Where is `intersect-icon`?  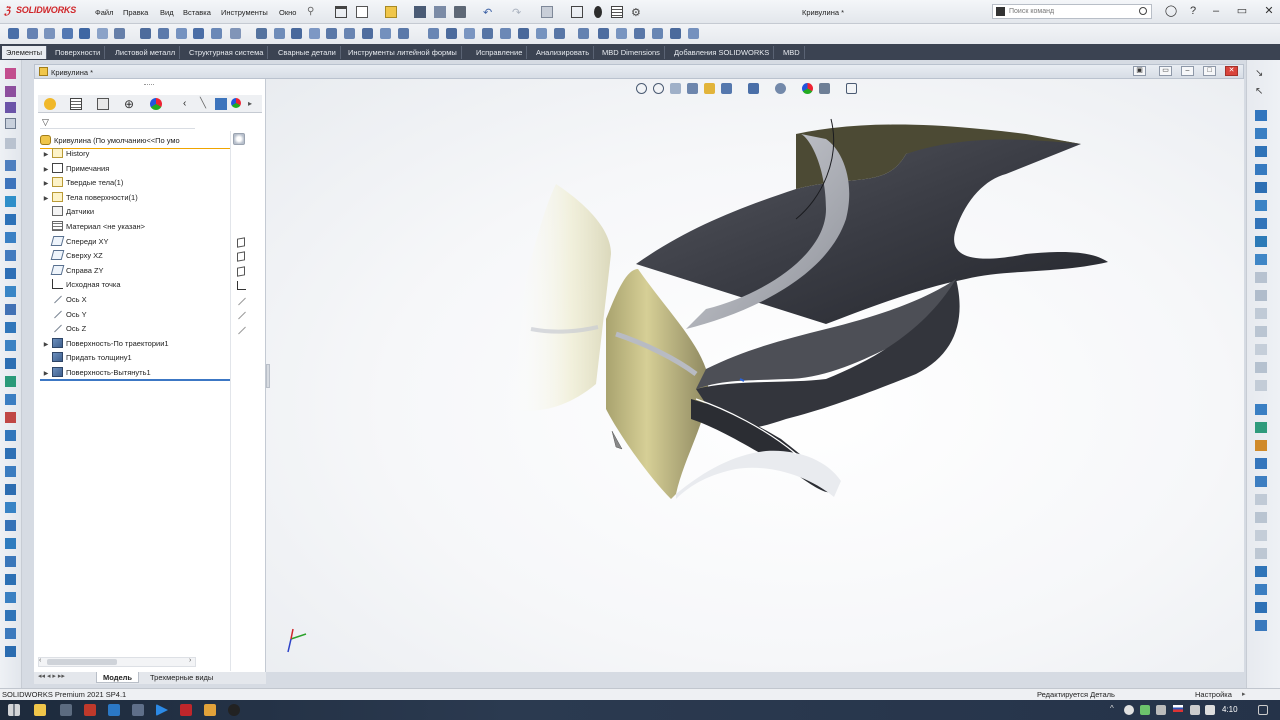
intersect-icon is located at coordinates (331, 33).